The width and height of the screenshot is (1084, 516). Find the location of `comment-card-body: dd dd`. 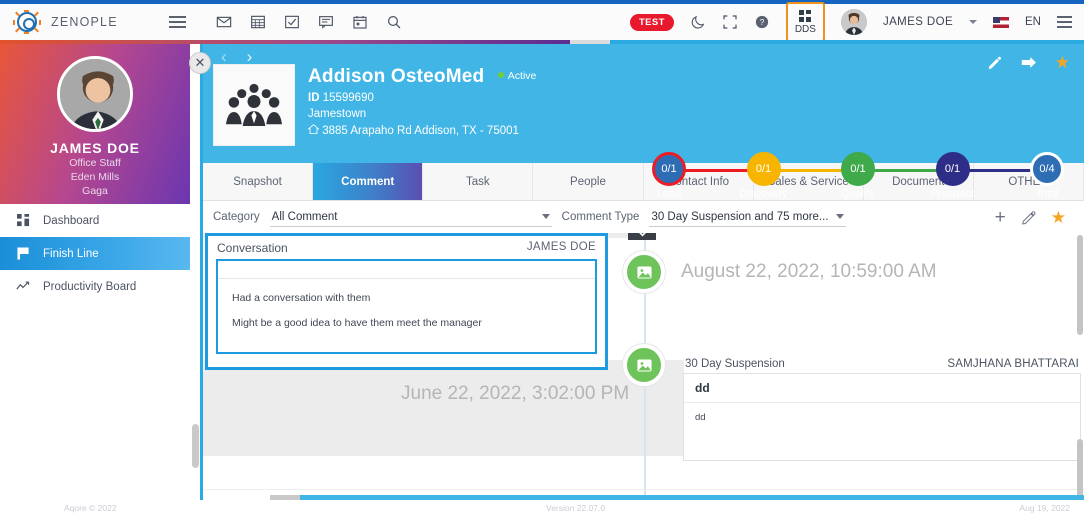

comment-card-body: dd dd is located at coordinates (882, 417).